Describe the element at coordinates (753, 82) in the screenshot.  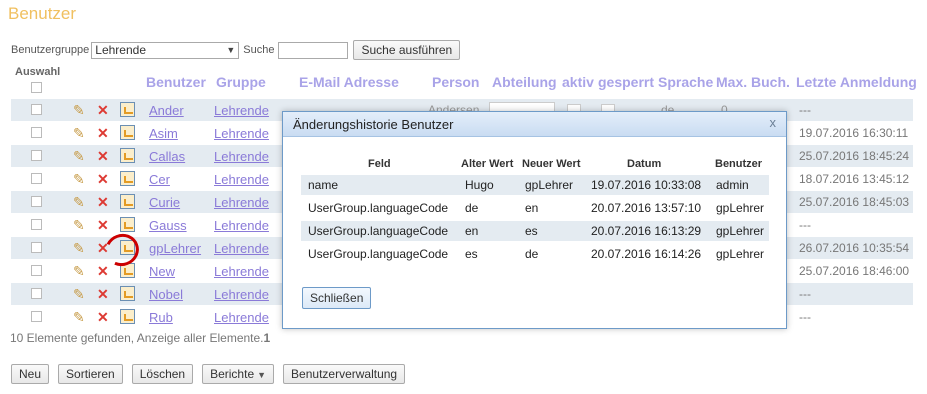
I see `column-header-max-bookings: Max. Buch.` at that location.